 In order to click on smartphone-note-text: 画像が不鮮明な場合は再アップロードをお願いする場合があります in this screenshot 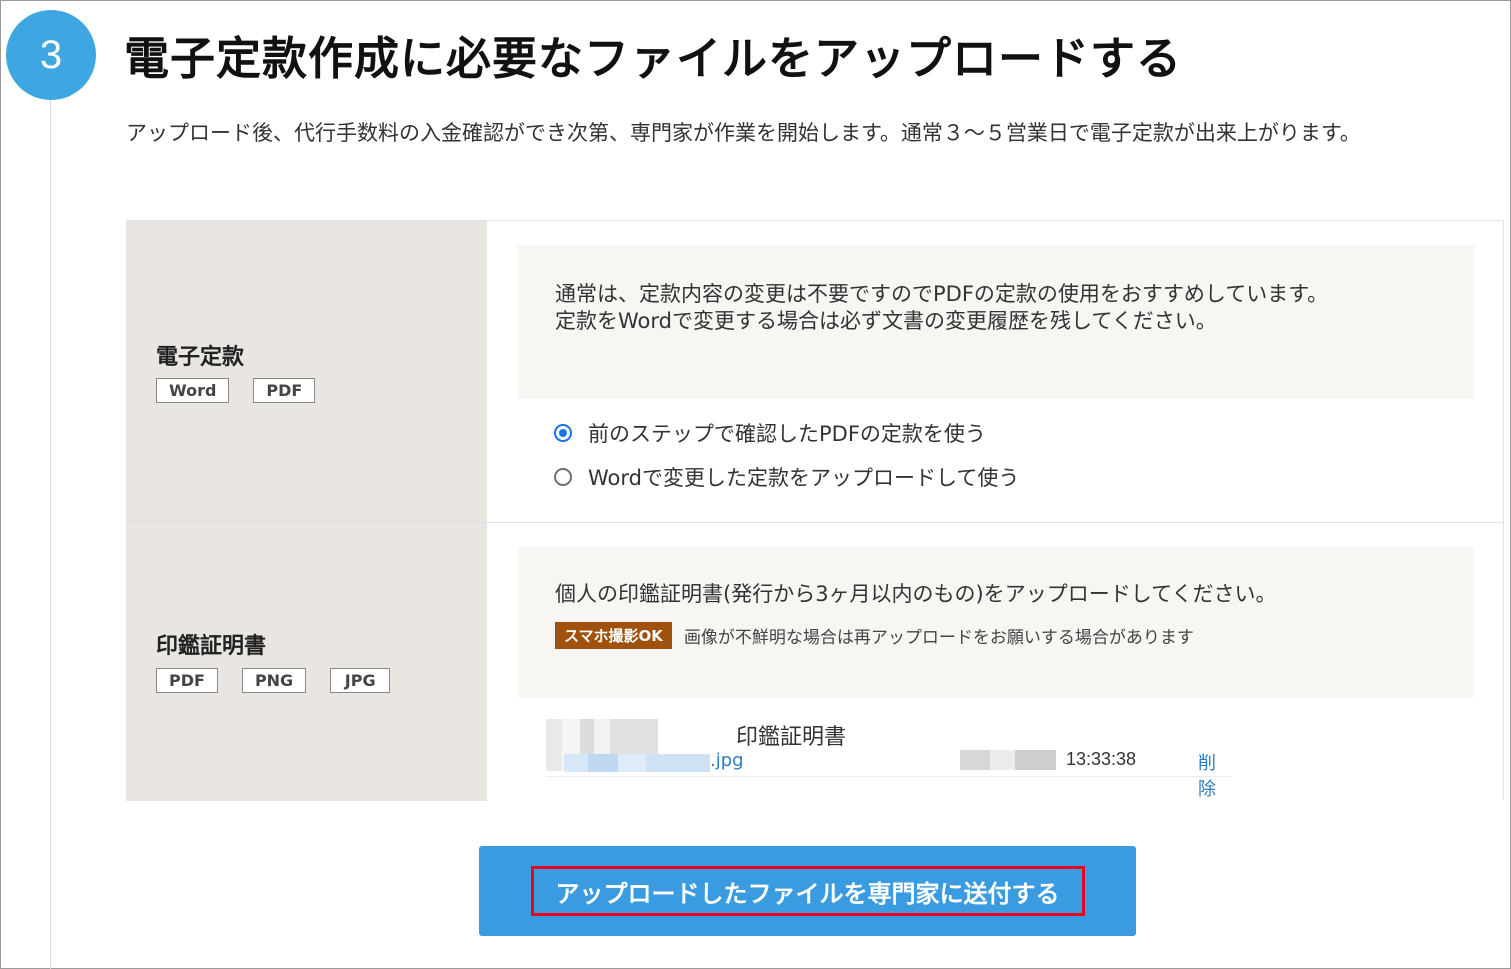, I will do `click(938, 638)`.